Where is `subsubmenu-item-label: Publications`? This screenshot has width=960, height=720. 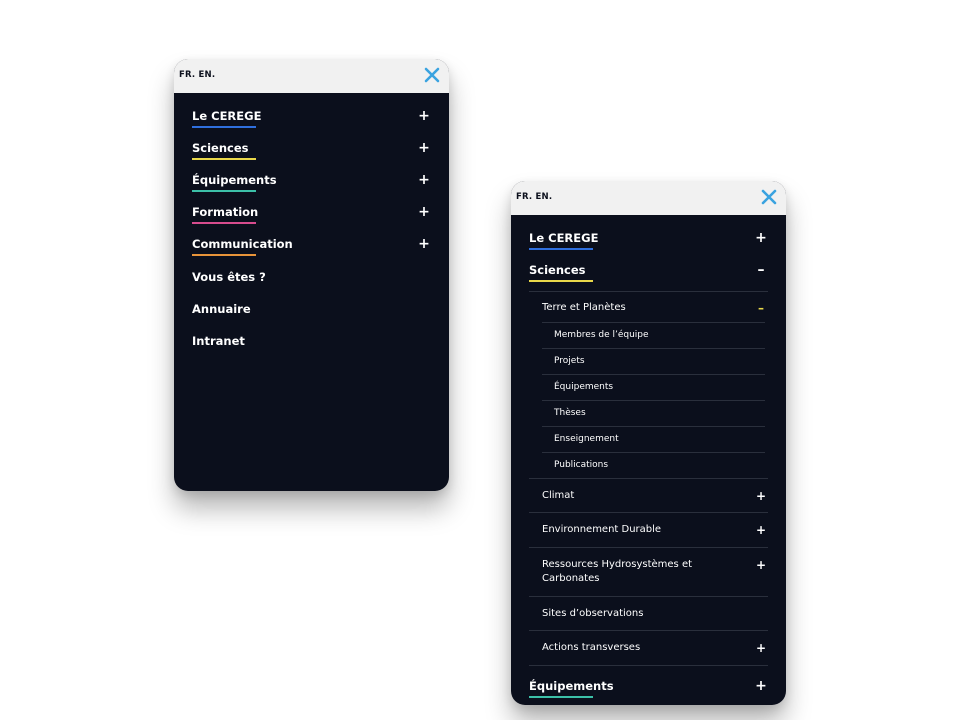 subsubmenu-item-label: Publications is located at coordinates (581, 465).